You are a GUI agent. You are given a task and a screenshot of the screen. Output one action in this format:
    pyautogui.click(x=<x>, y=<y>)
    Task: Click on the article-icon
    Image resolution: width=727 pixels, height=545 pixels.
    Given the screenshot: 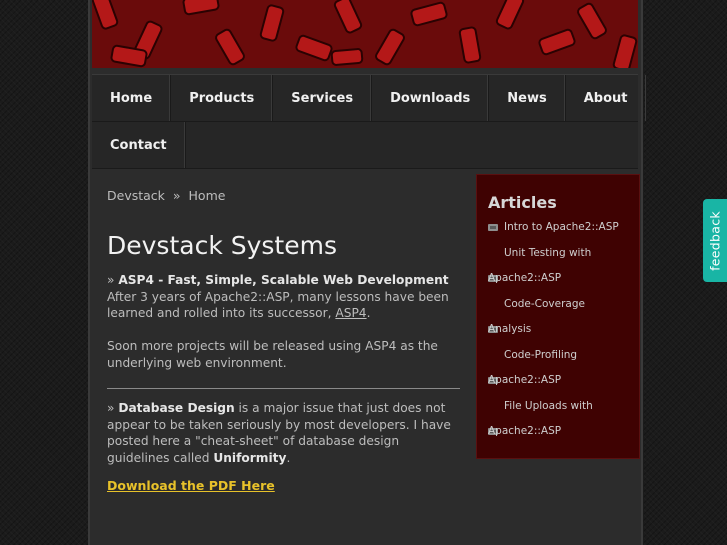 What is the action you would take?
    pyautogui.click(x=493, y=227)
    